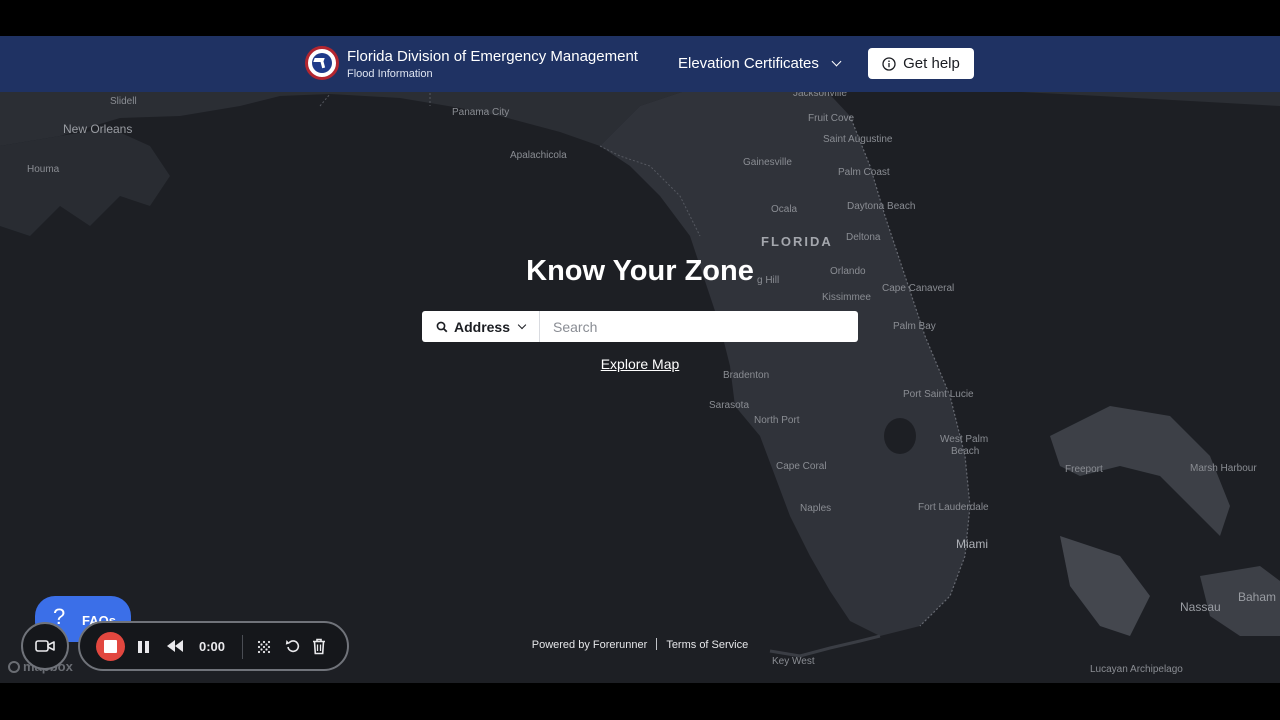 The height and width of the screenshot is (720, 1280). I want to click on search-icon, so click(442, 326).